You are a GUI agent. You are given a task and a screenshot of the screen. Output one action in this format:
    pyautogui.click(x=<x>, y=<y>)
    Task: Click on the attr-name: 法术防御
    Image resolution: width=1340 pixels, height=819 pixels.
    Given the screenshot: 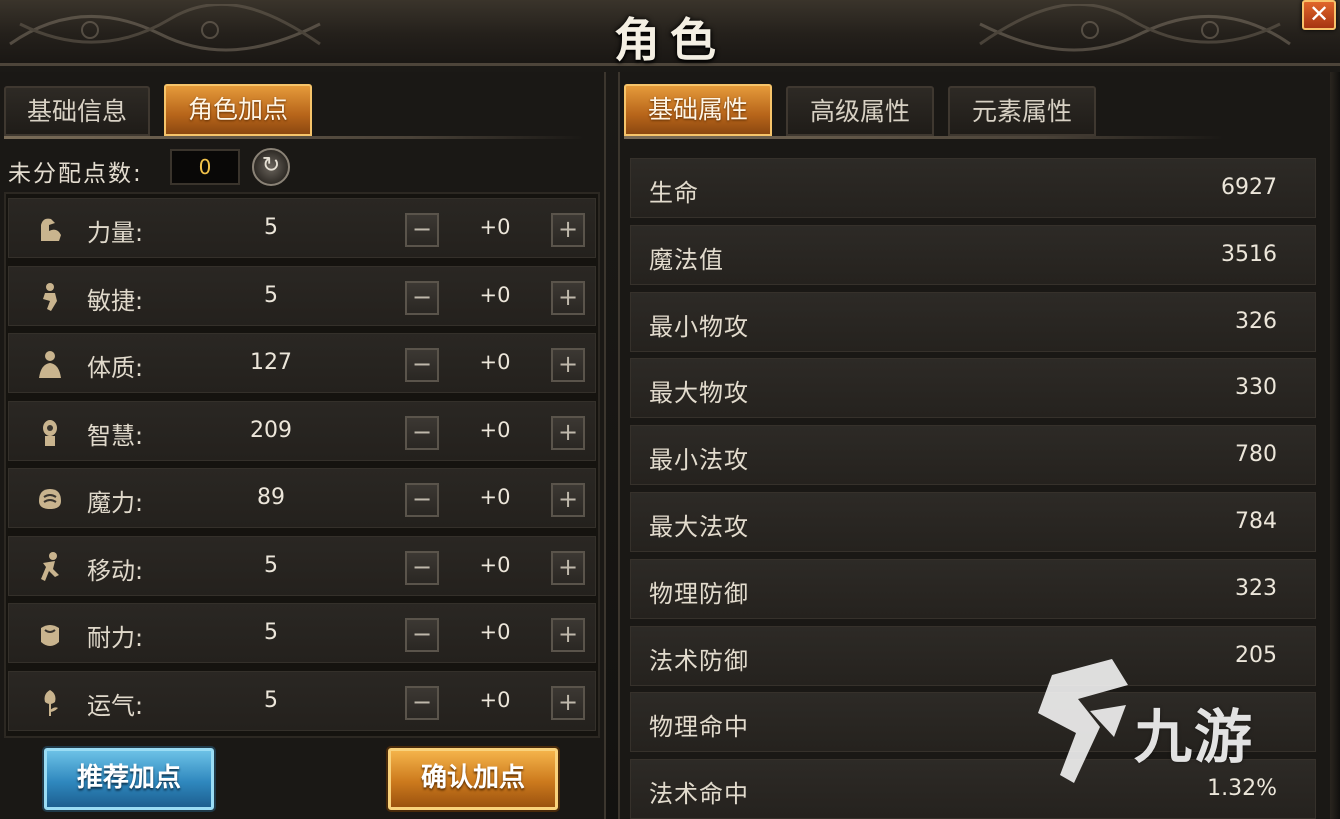 What is the action you would take?
    pyautogui.click(x=699, y=661)
    